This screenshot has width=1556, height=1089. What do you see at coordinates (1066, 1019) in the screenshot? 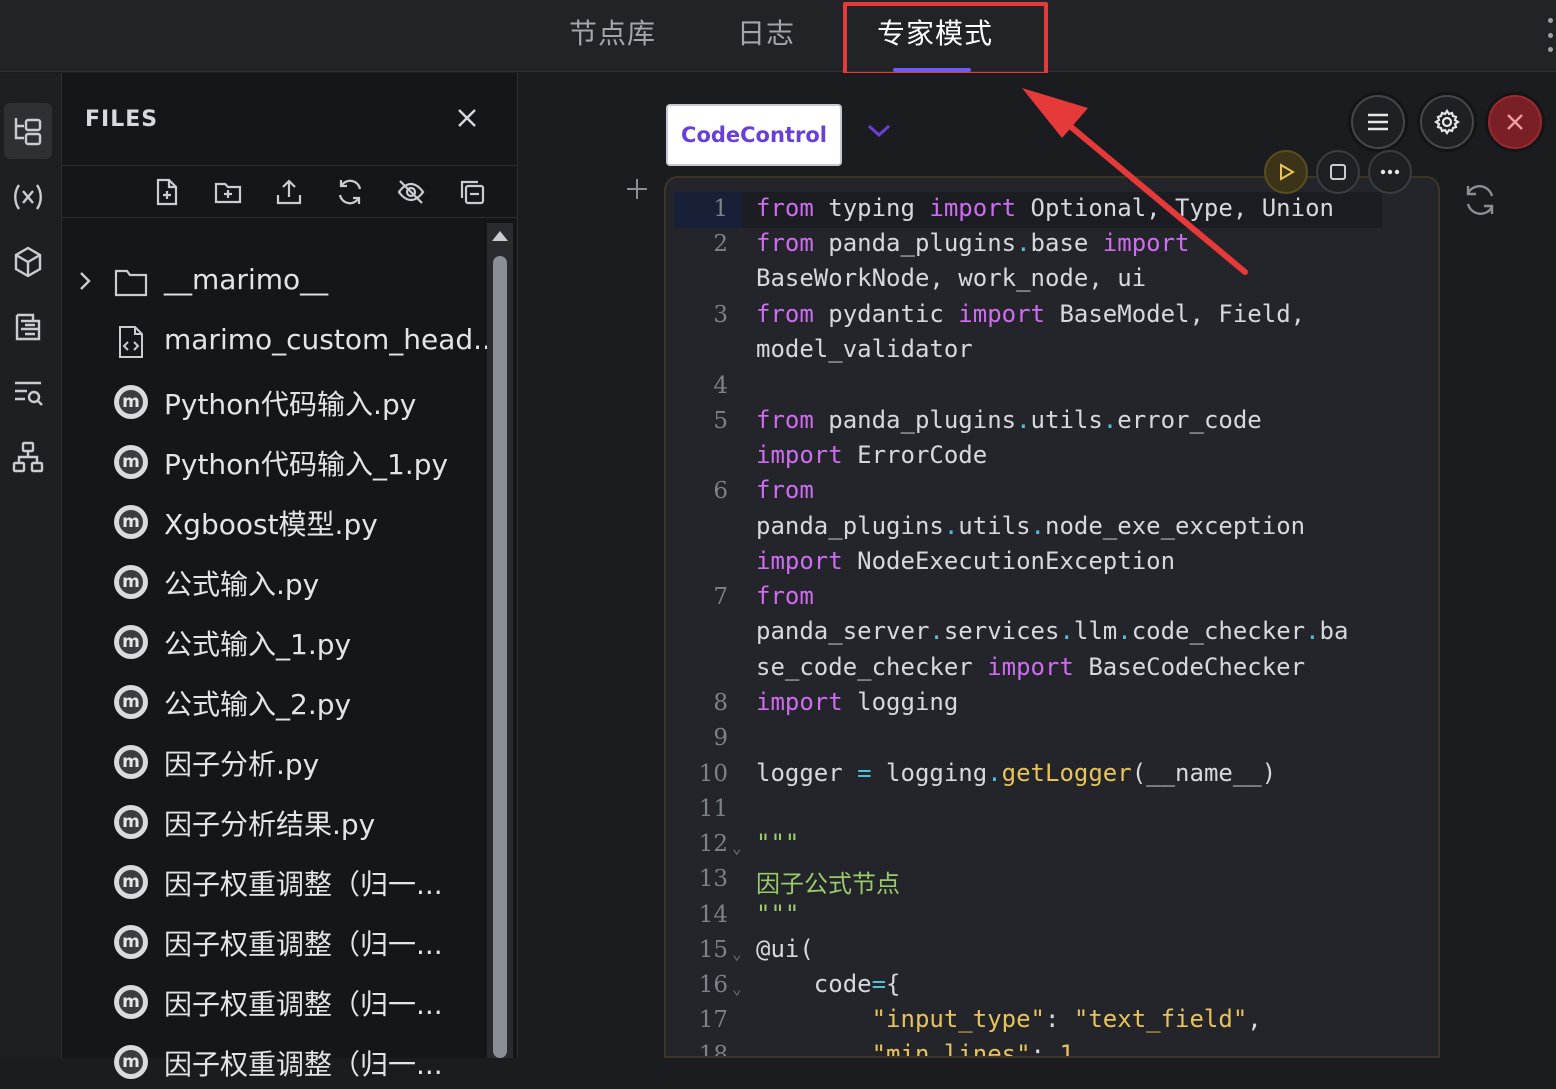
I see `code-line: "input_type": "text_field",` at bounding box center [1066, 1019].